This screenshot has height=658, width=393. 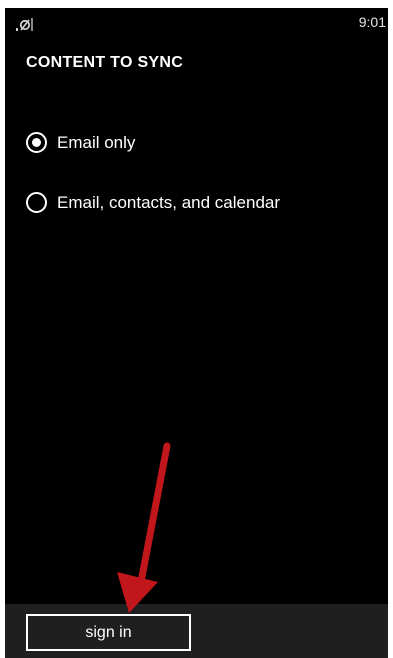 I want to click on option-label: Email, contacts, and calendar, so click(x=169, y=202).